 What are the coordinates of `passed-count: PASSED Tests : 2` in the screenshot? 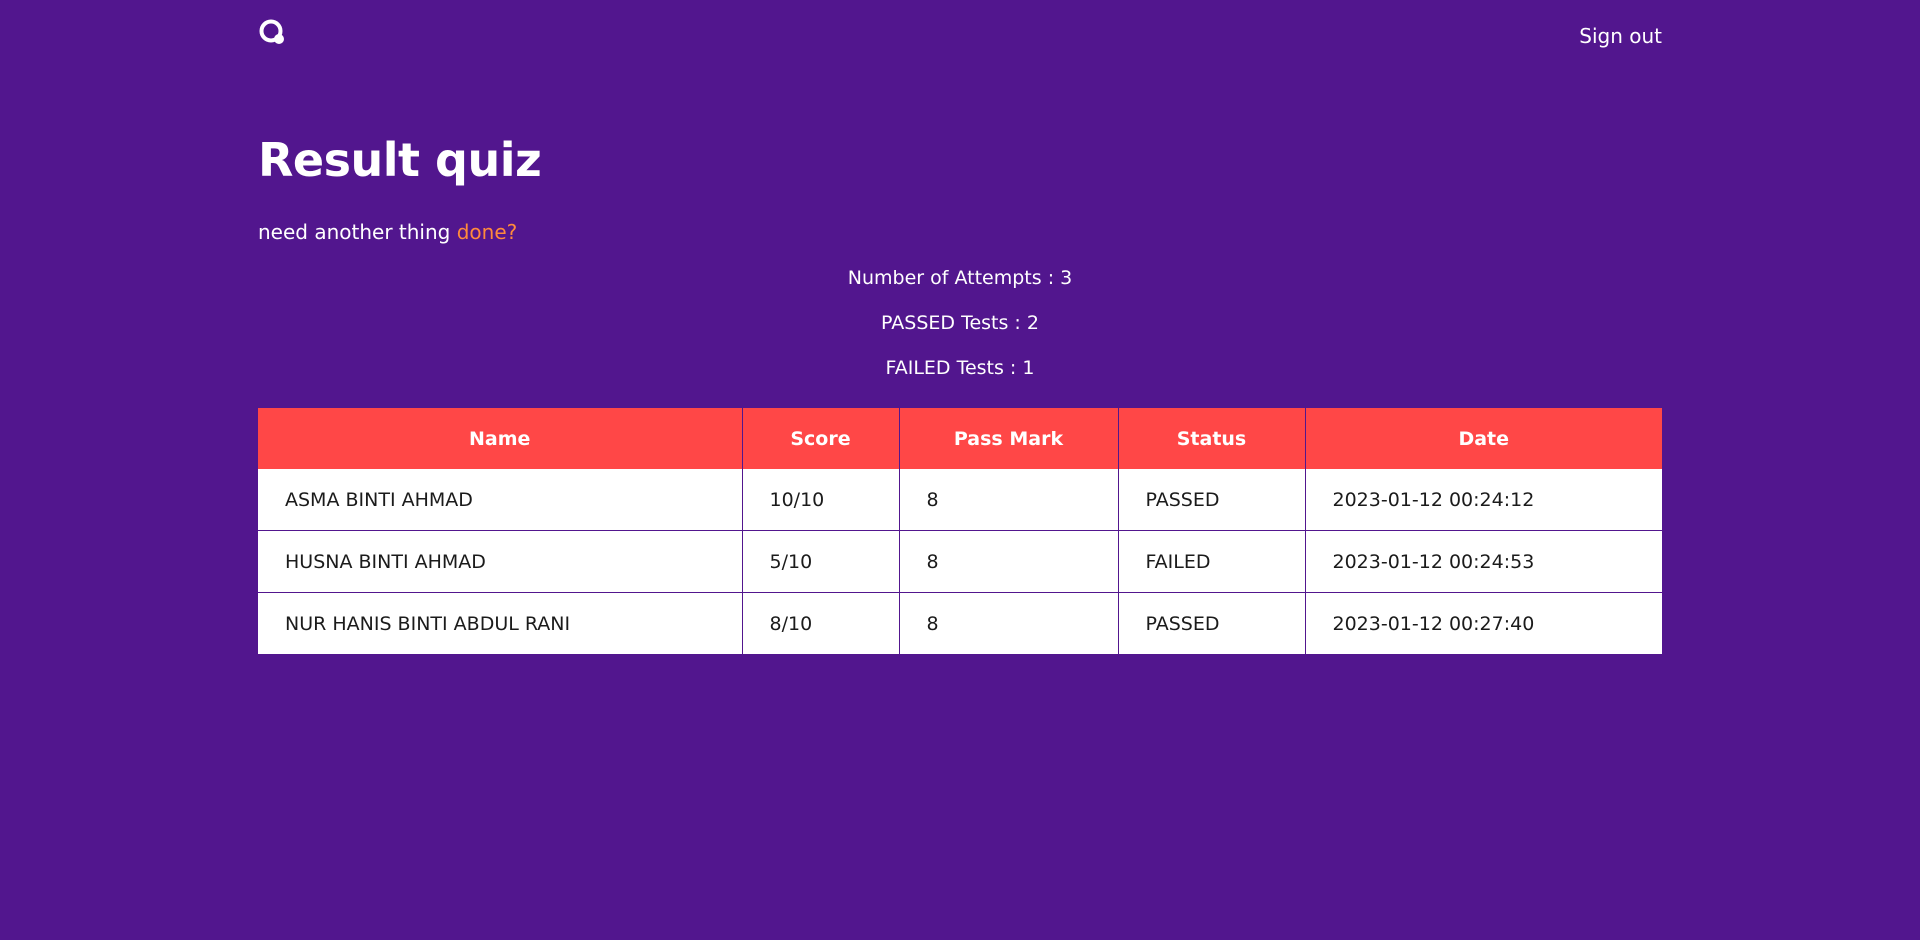 It's located at (960, 323).